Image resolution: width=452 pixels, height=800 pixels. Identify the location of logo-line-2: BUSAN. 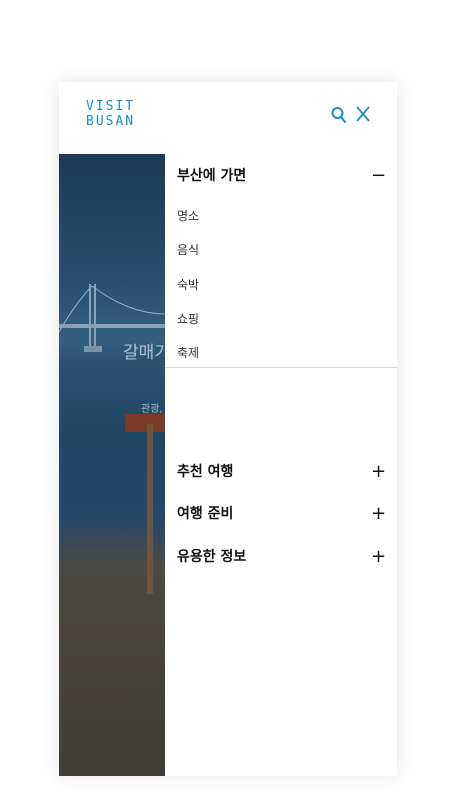
(111, 121).